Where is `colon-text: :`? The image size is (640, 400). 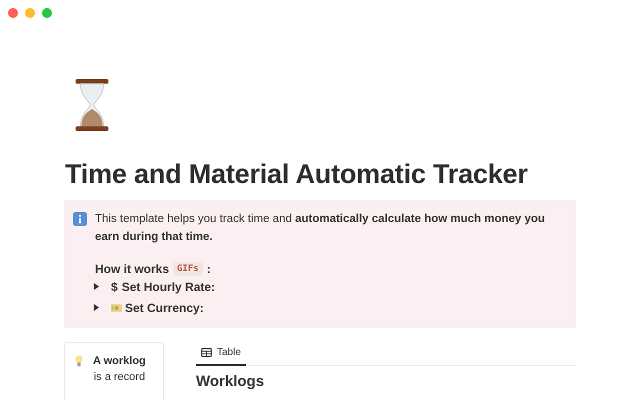 colon-text: : is located at coordinates (208, 269).